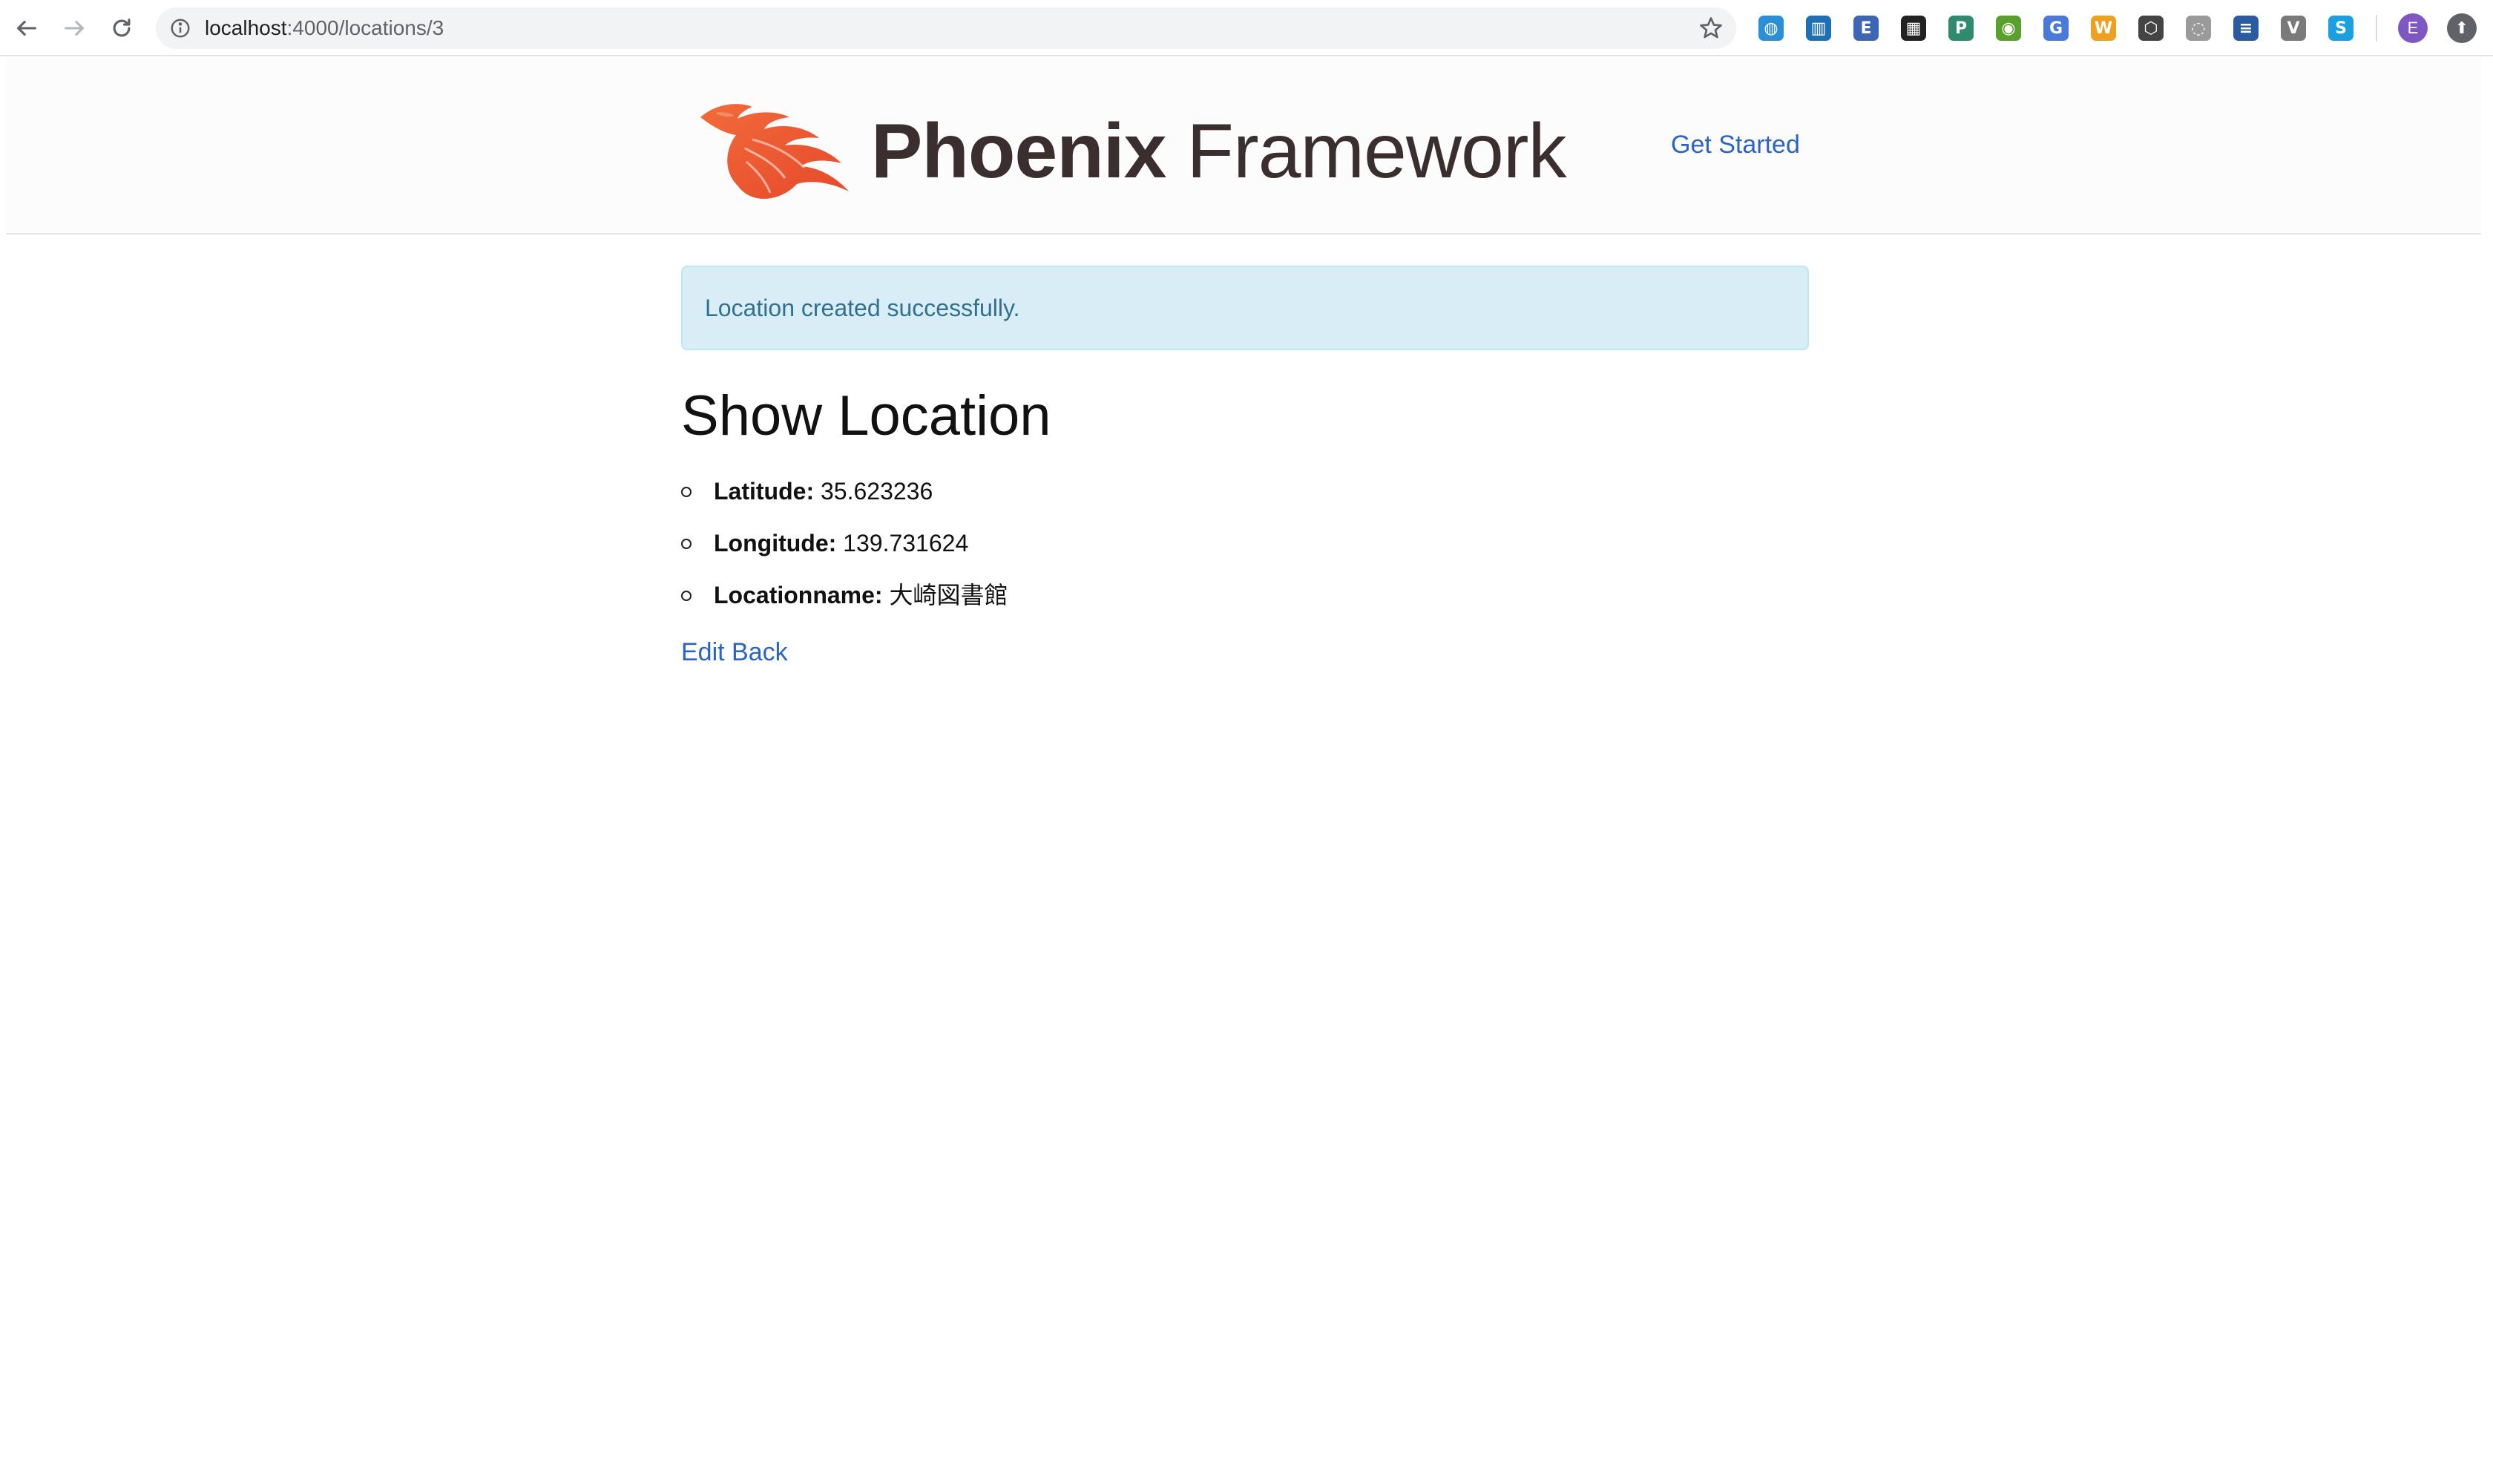  I want to click on arrow-left-icon, so click(26, 28).